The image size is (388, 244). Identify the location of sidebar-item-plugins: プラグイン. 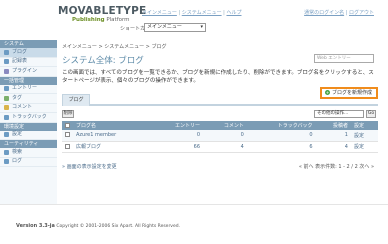
(28, 72).